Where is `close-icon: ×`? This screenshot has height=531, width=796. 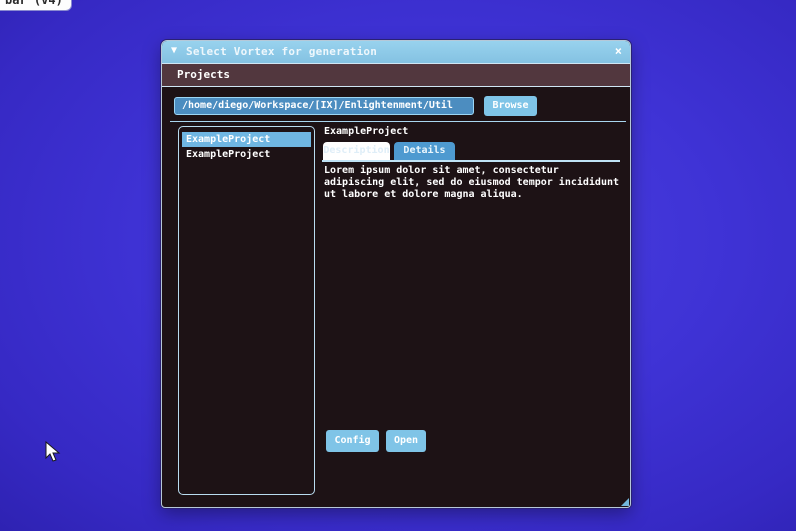
close-icon: × is located at coordinates (618, 51).